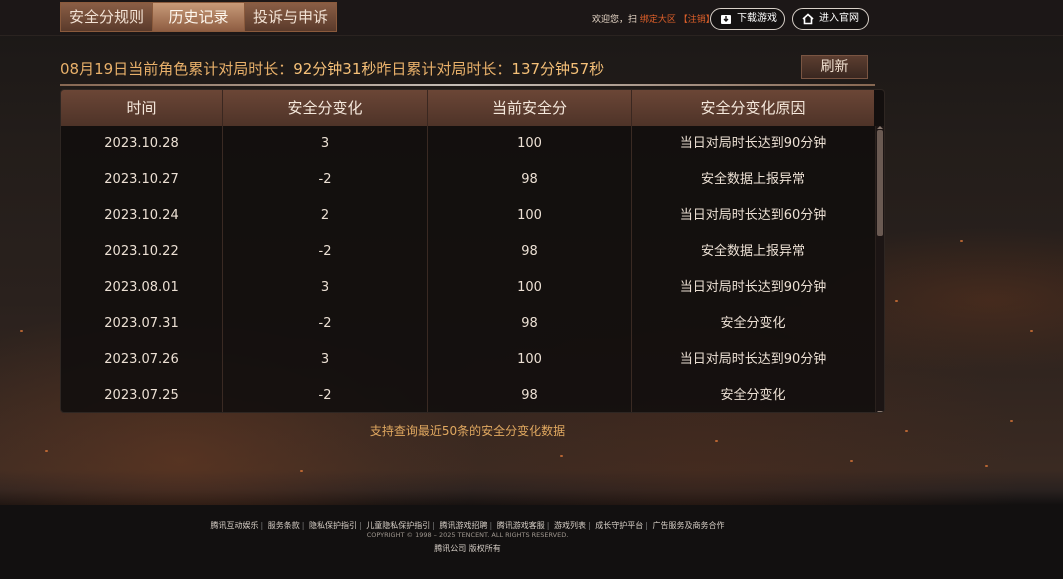 The width and height of the screenshot is (1063, 579). What do you see at coordinates (880, 411) in the screenshot?
I see `scroll-down-icon` at bounding box center [880, 411].